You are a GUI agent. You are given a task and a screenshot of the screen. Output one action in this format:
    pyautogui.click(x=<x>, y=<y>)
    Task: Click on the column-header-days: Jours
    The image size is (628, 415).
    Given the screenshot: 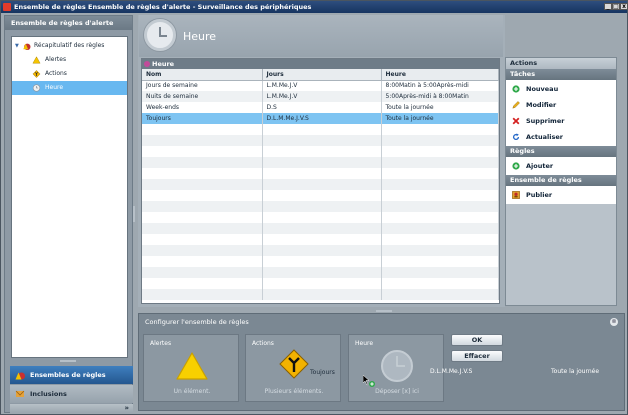 What is the action you would take?
    pyautogui.click(x=322, y=75)
    